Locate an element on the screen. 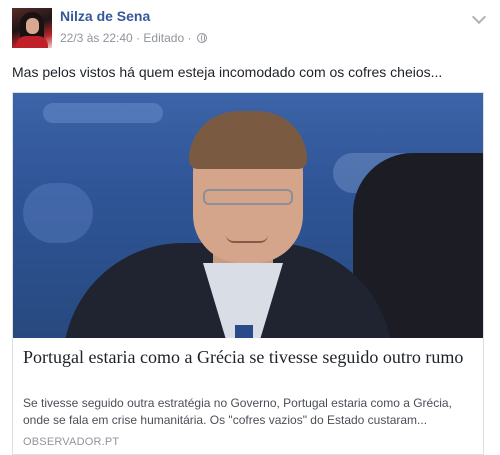  post-timestamp: 22/3 às 22:40 is located at coordinates (96, 38).